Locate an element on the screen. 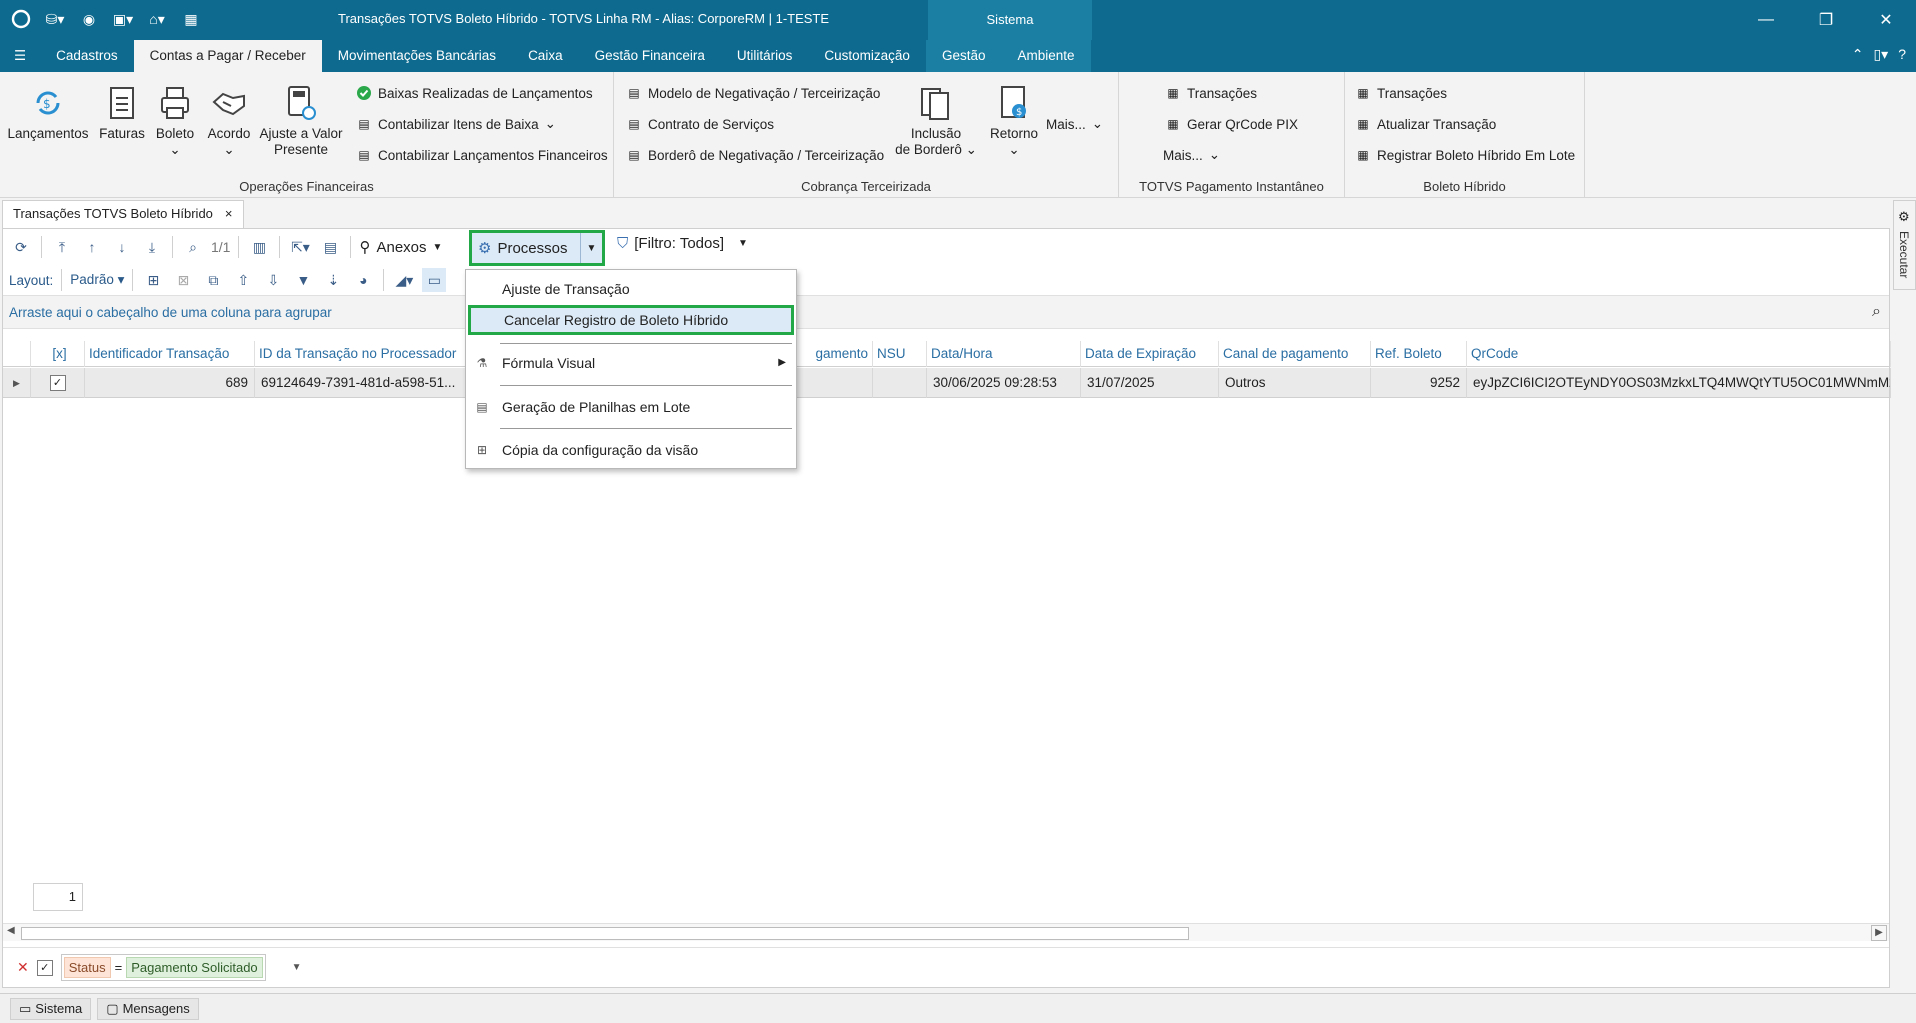 The height and width of the screenshot is (1023, 1916). header-qrcode: QrCode is located at coordinates (1679, 354).